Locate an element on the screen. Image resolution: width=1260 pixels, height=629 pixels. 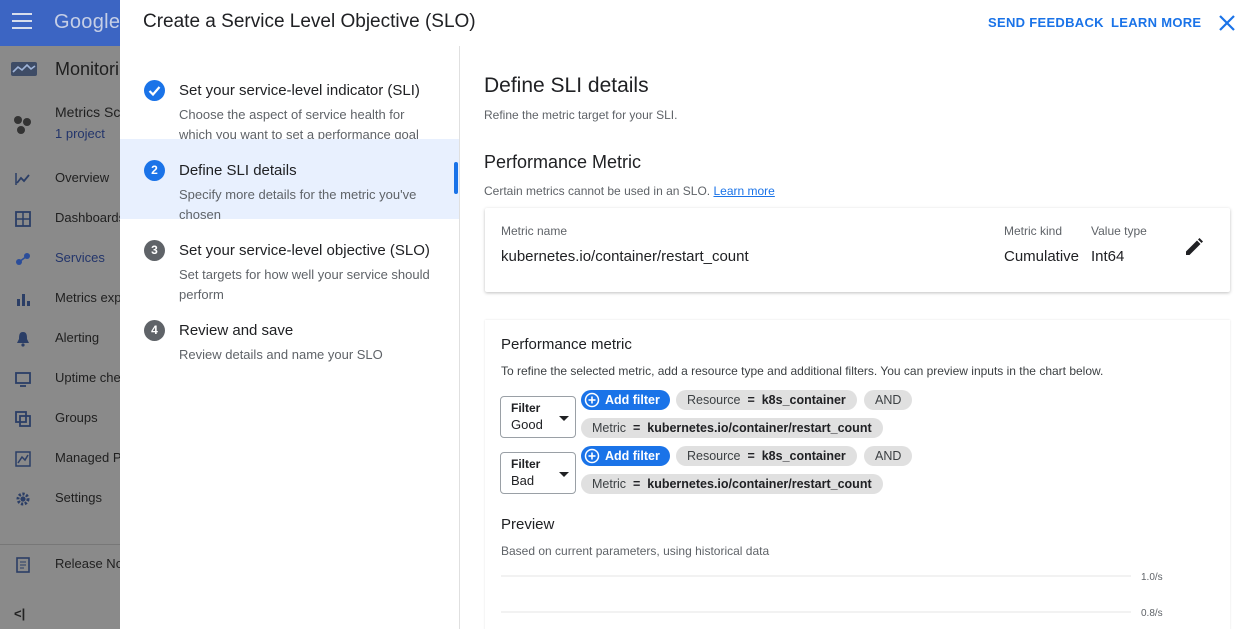
card-title: Performance metric is located at coordinates (566, 344).